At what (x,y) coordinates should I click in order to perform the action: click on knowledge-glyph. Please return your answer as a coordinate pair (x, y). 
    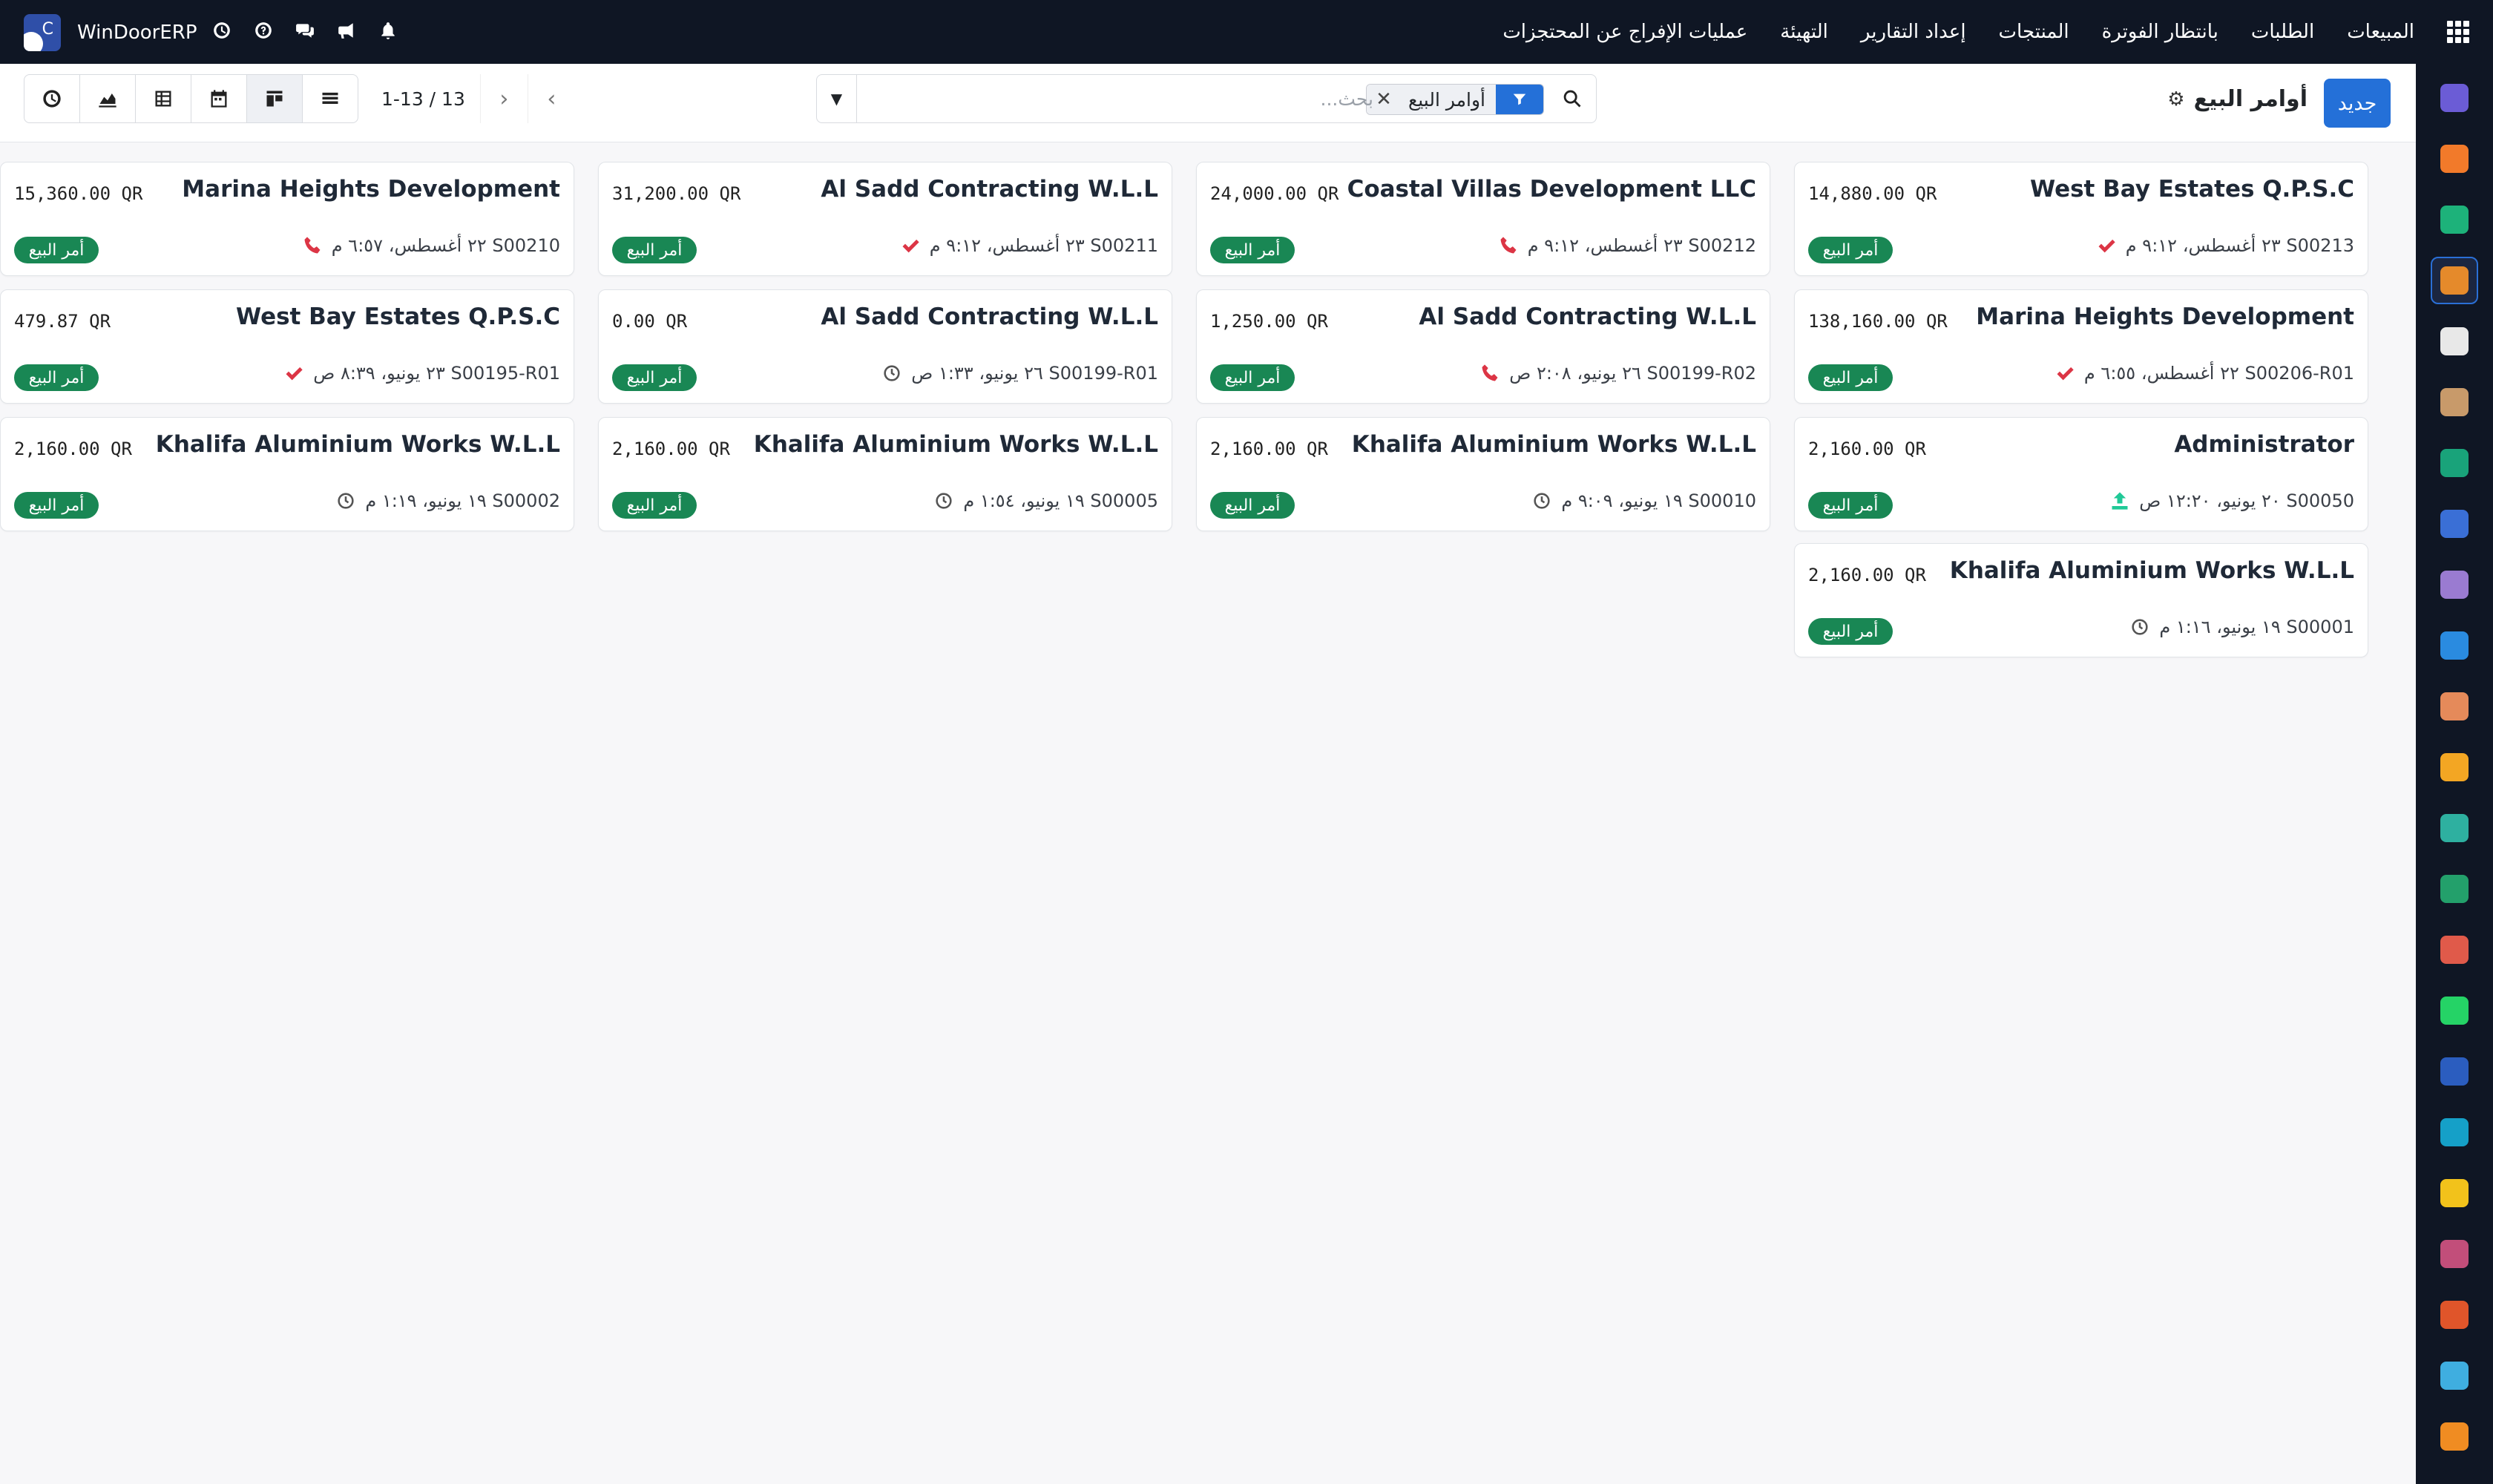
    Looking at the image, I should click on (2454, 524).